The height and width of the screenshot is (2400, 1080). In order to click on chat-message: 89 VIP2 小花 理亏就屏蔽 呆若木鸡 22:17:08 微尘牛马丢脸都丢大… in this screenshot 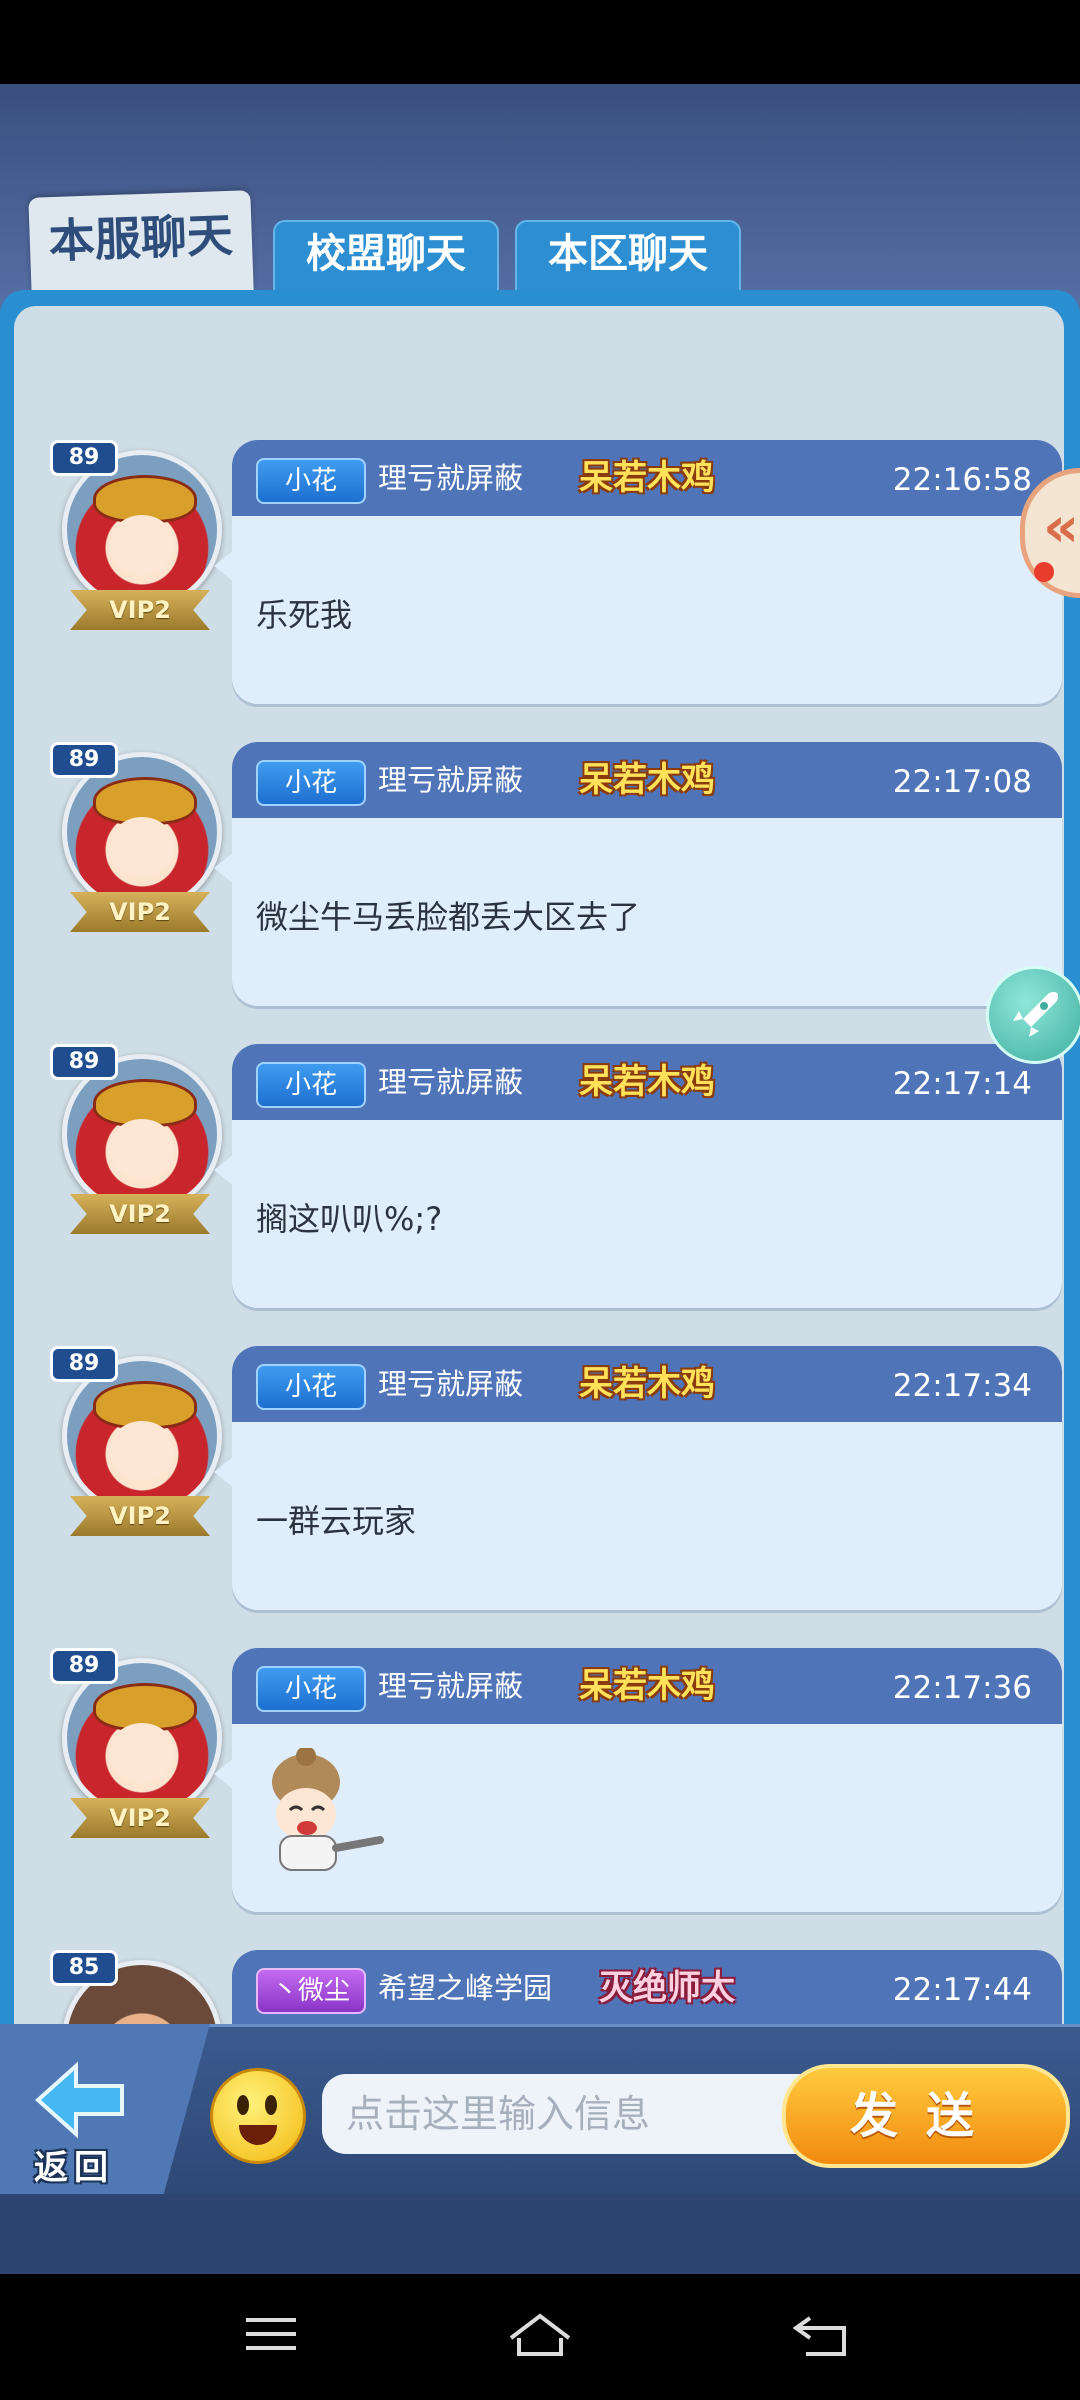, I will do `click(539, 885)`.